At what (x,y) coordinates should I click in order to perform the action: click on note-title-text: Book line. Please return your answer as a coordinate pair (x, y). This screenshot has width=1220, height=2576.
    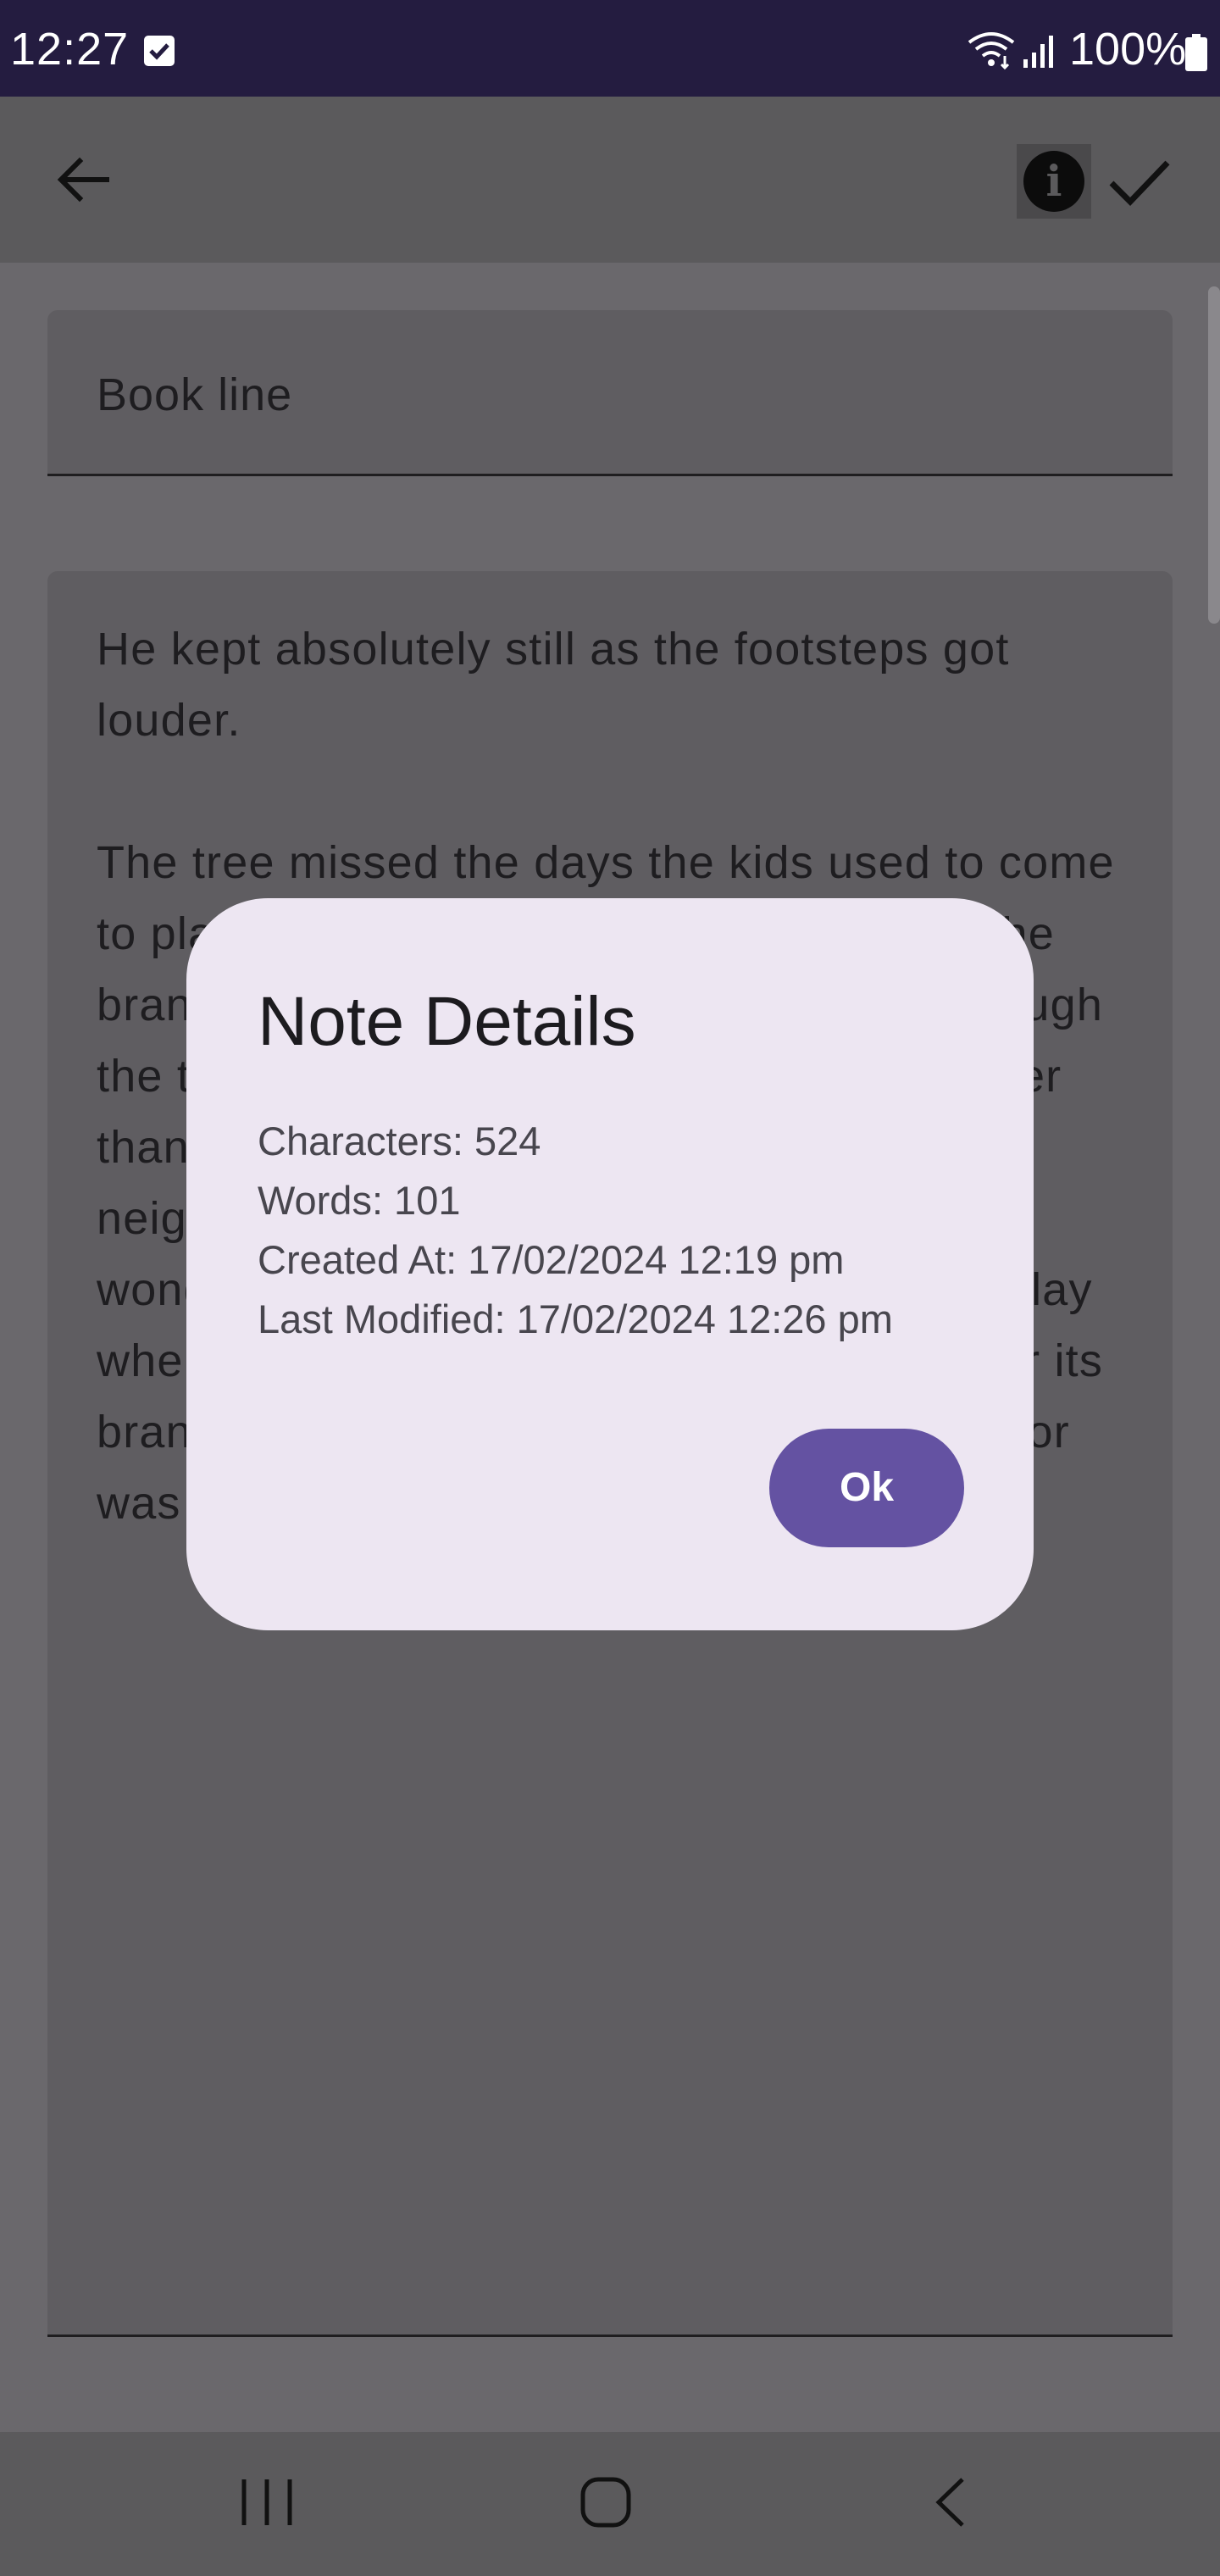
    Looking at the image, I should click on (195, 394).